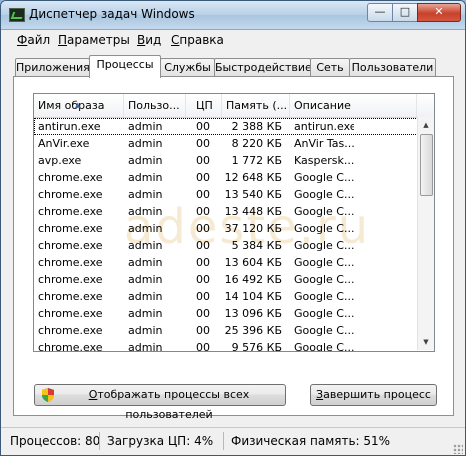 The image size is (466, 456). What do you see at coordinates (256, 160) in the screenshot?
I see `process-memory: 1 772 КБ` at bounding box center [256, 160].